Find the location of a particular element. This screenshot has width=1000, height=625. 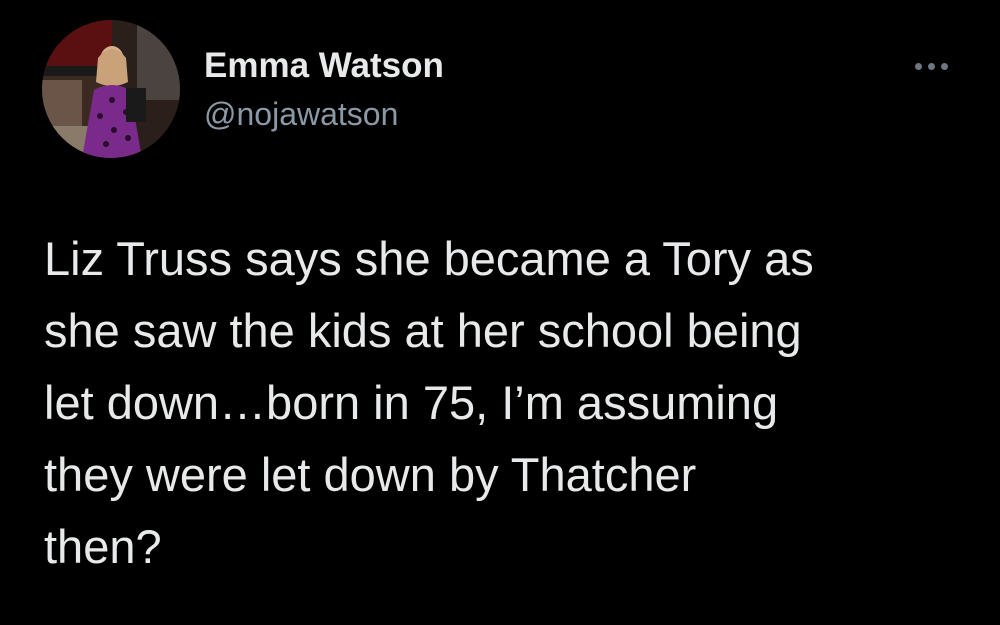

avatar-image is located at coordinates (111, 89).